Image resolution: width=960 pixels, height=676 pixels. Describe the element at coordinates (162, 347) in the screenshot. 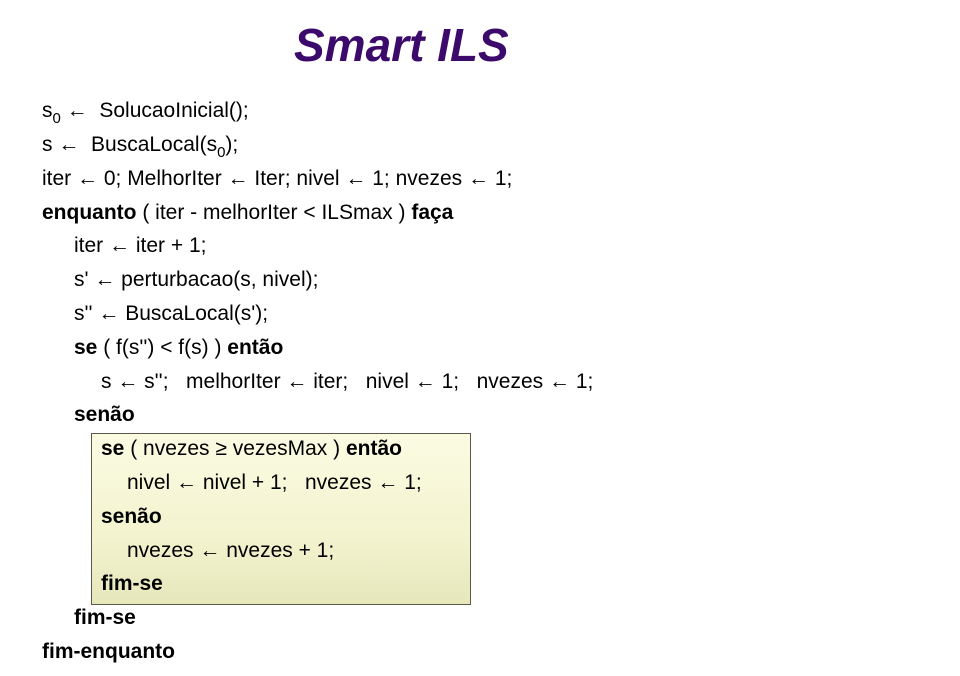

I see `code-text: ( f(s'') < f(s) )` at that location.